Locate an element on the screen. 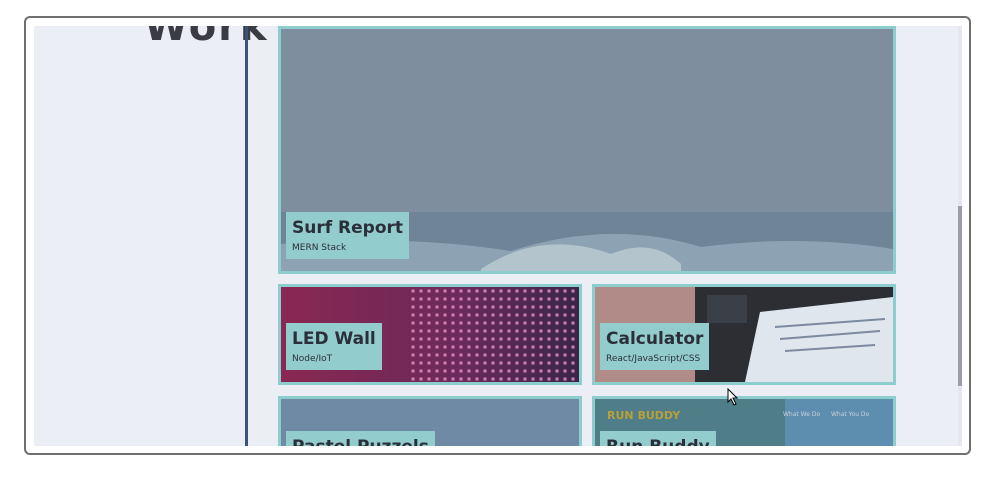  card-title: LED Wall is located at coordinates (334, 339).